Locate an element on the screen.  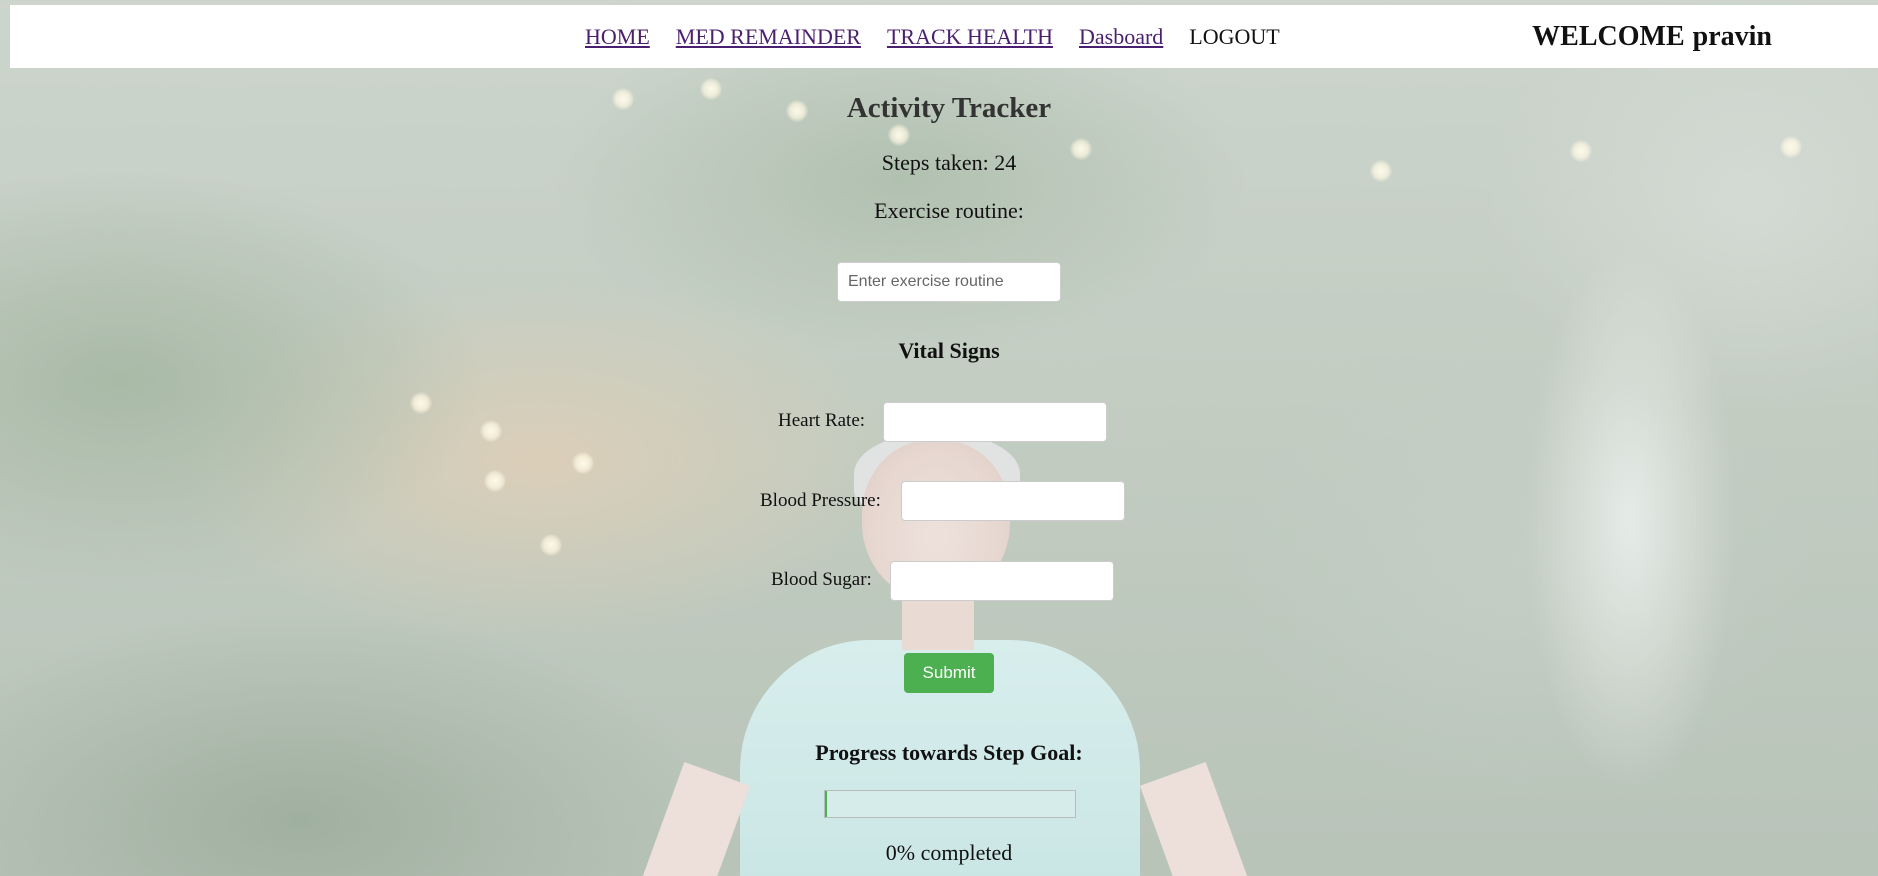
exercise-routine-label: Exercise routine: is located at coordinates (949, 210).